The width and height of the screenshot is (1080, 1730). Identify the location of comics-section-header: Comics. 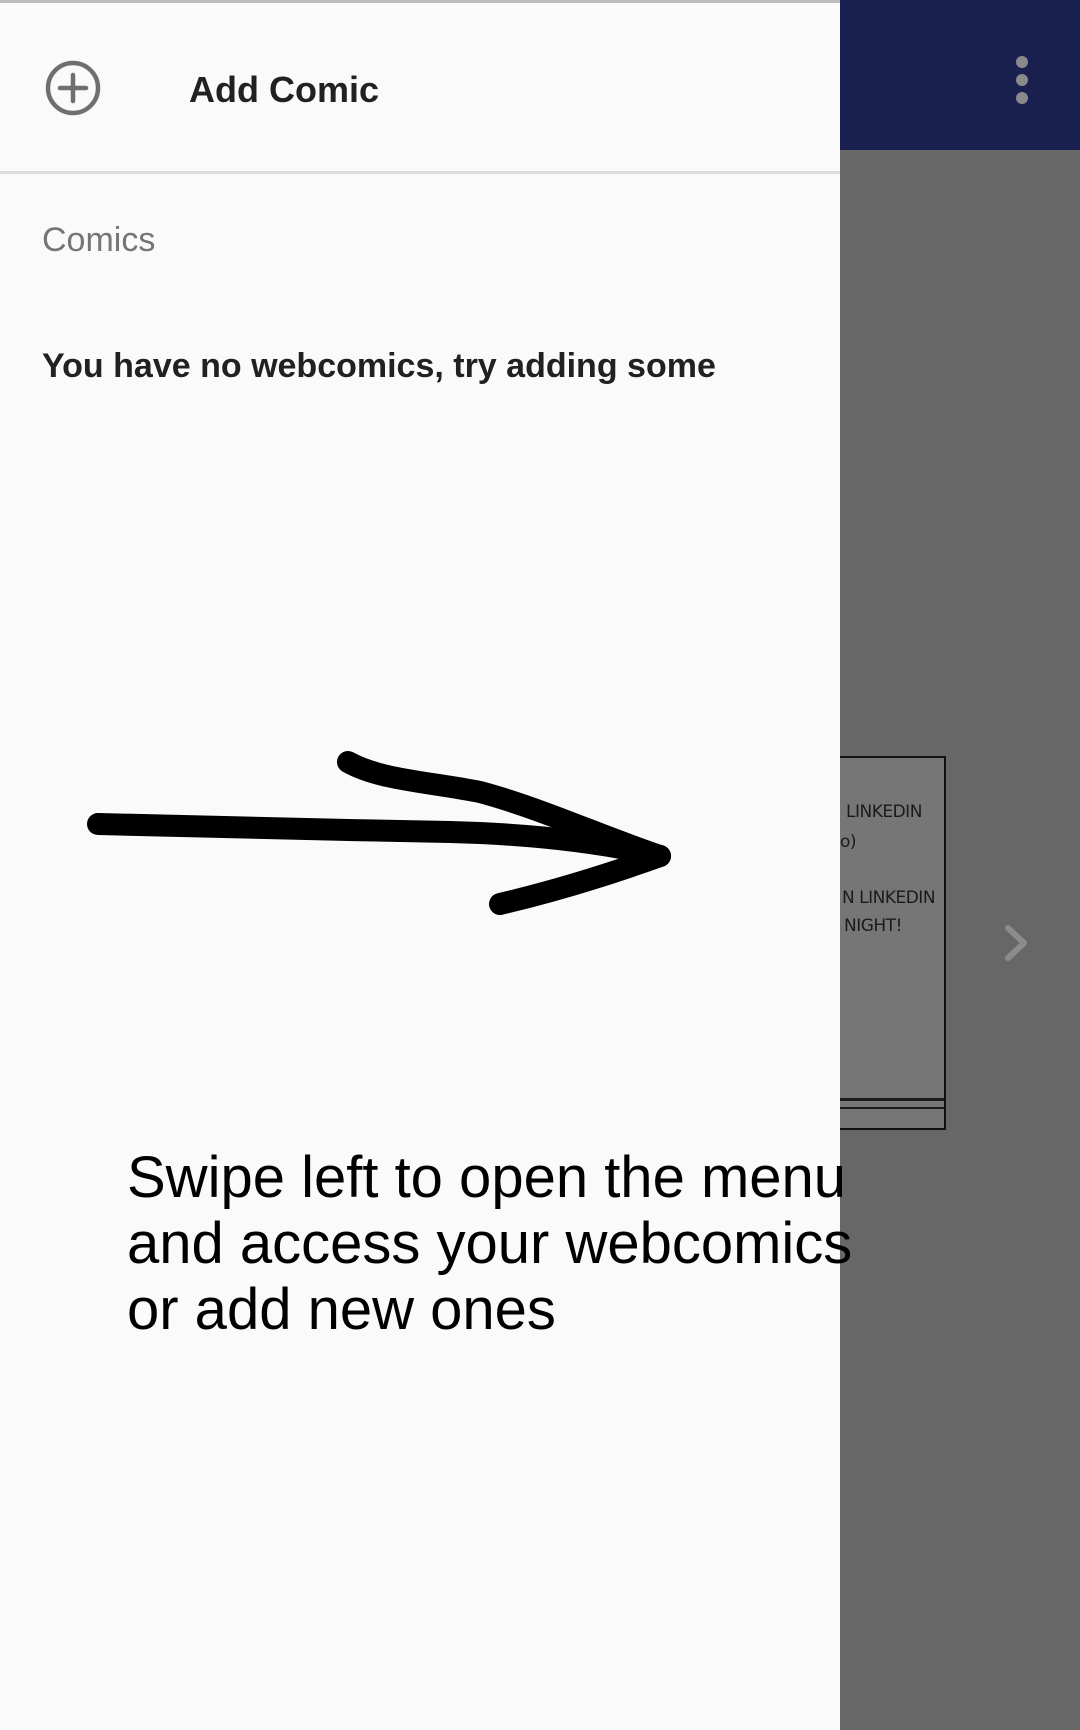
(99, 240).